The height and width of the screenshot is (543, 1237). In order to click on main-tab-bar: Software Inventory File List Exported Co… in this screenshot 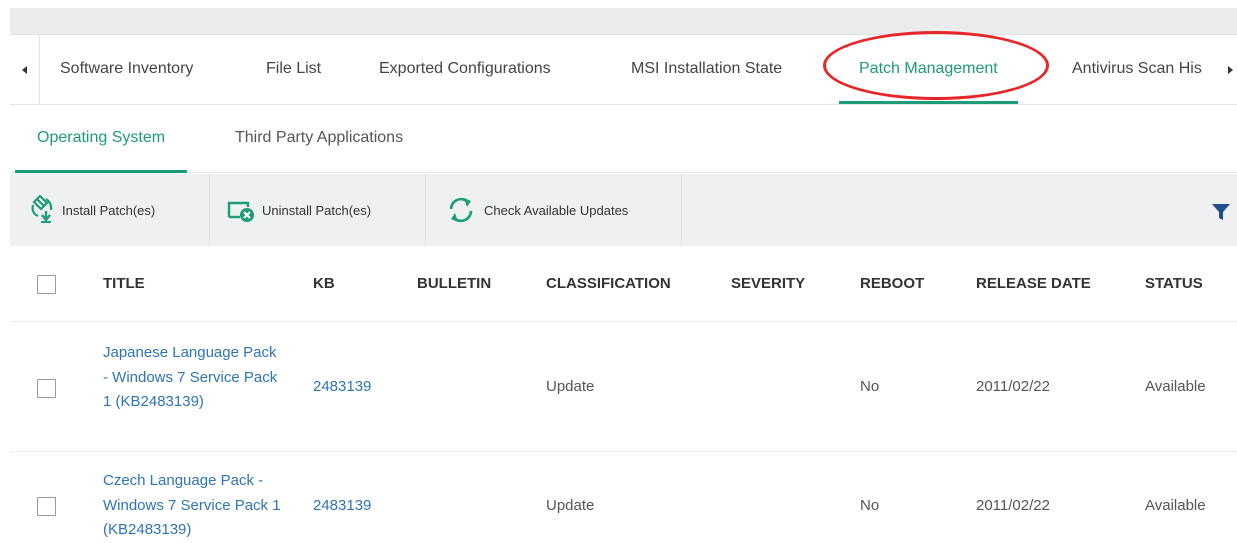, I will do `click(623, 70)`.